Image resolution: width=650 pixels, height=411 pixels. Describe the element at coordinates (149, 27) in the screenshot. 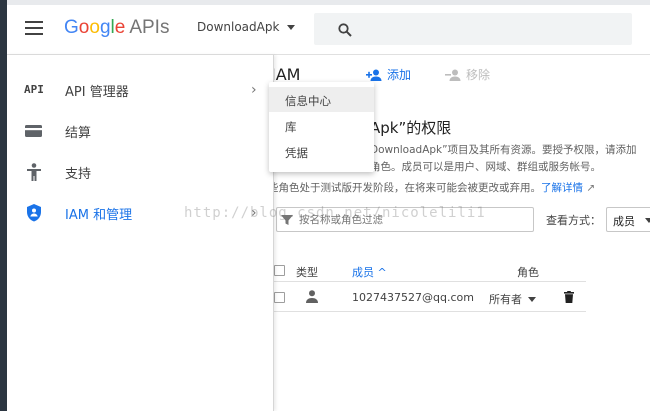

I see `apis-wordmark: APIs` at that location.